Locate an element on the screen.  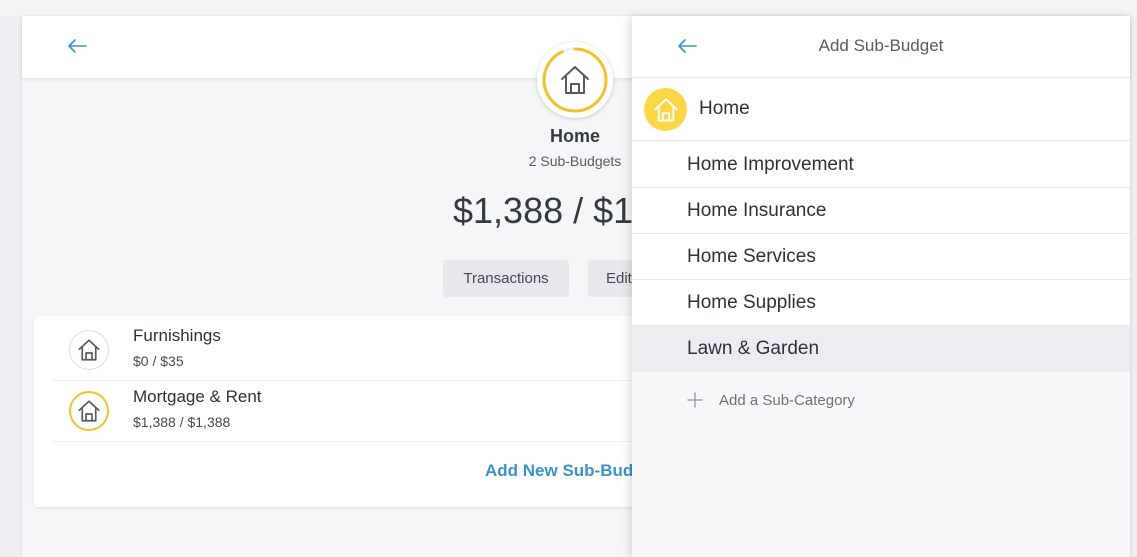
sub-budget-row-furnishings: Furnishings $0 / $35 is located at coordinates (384, 350).